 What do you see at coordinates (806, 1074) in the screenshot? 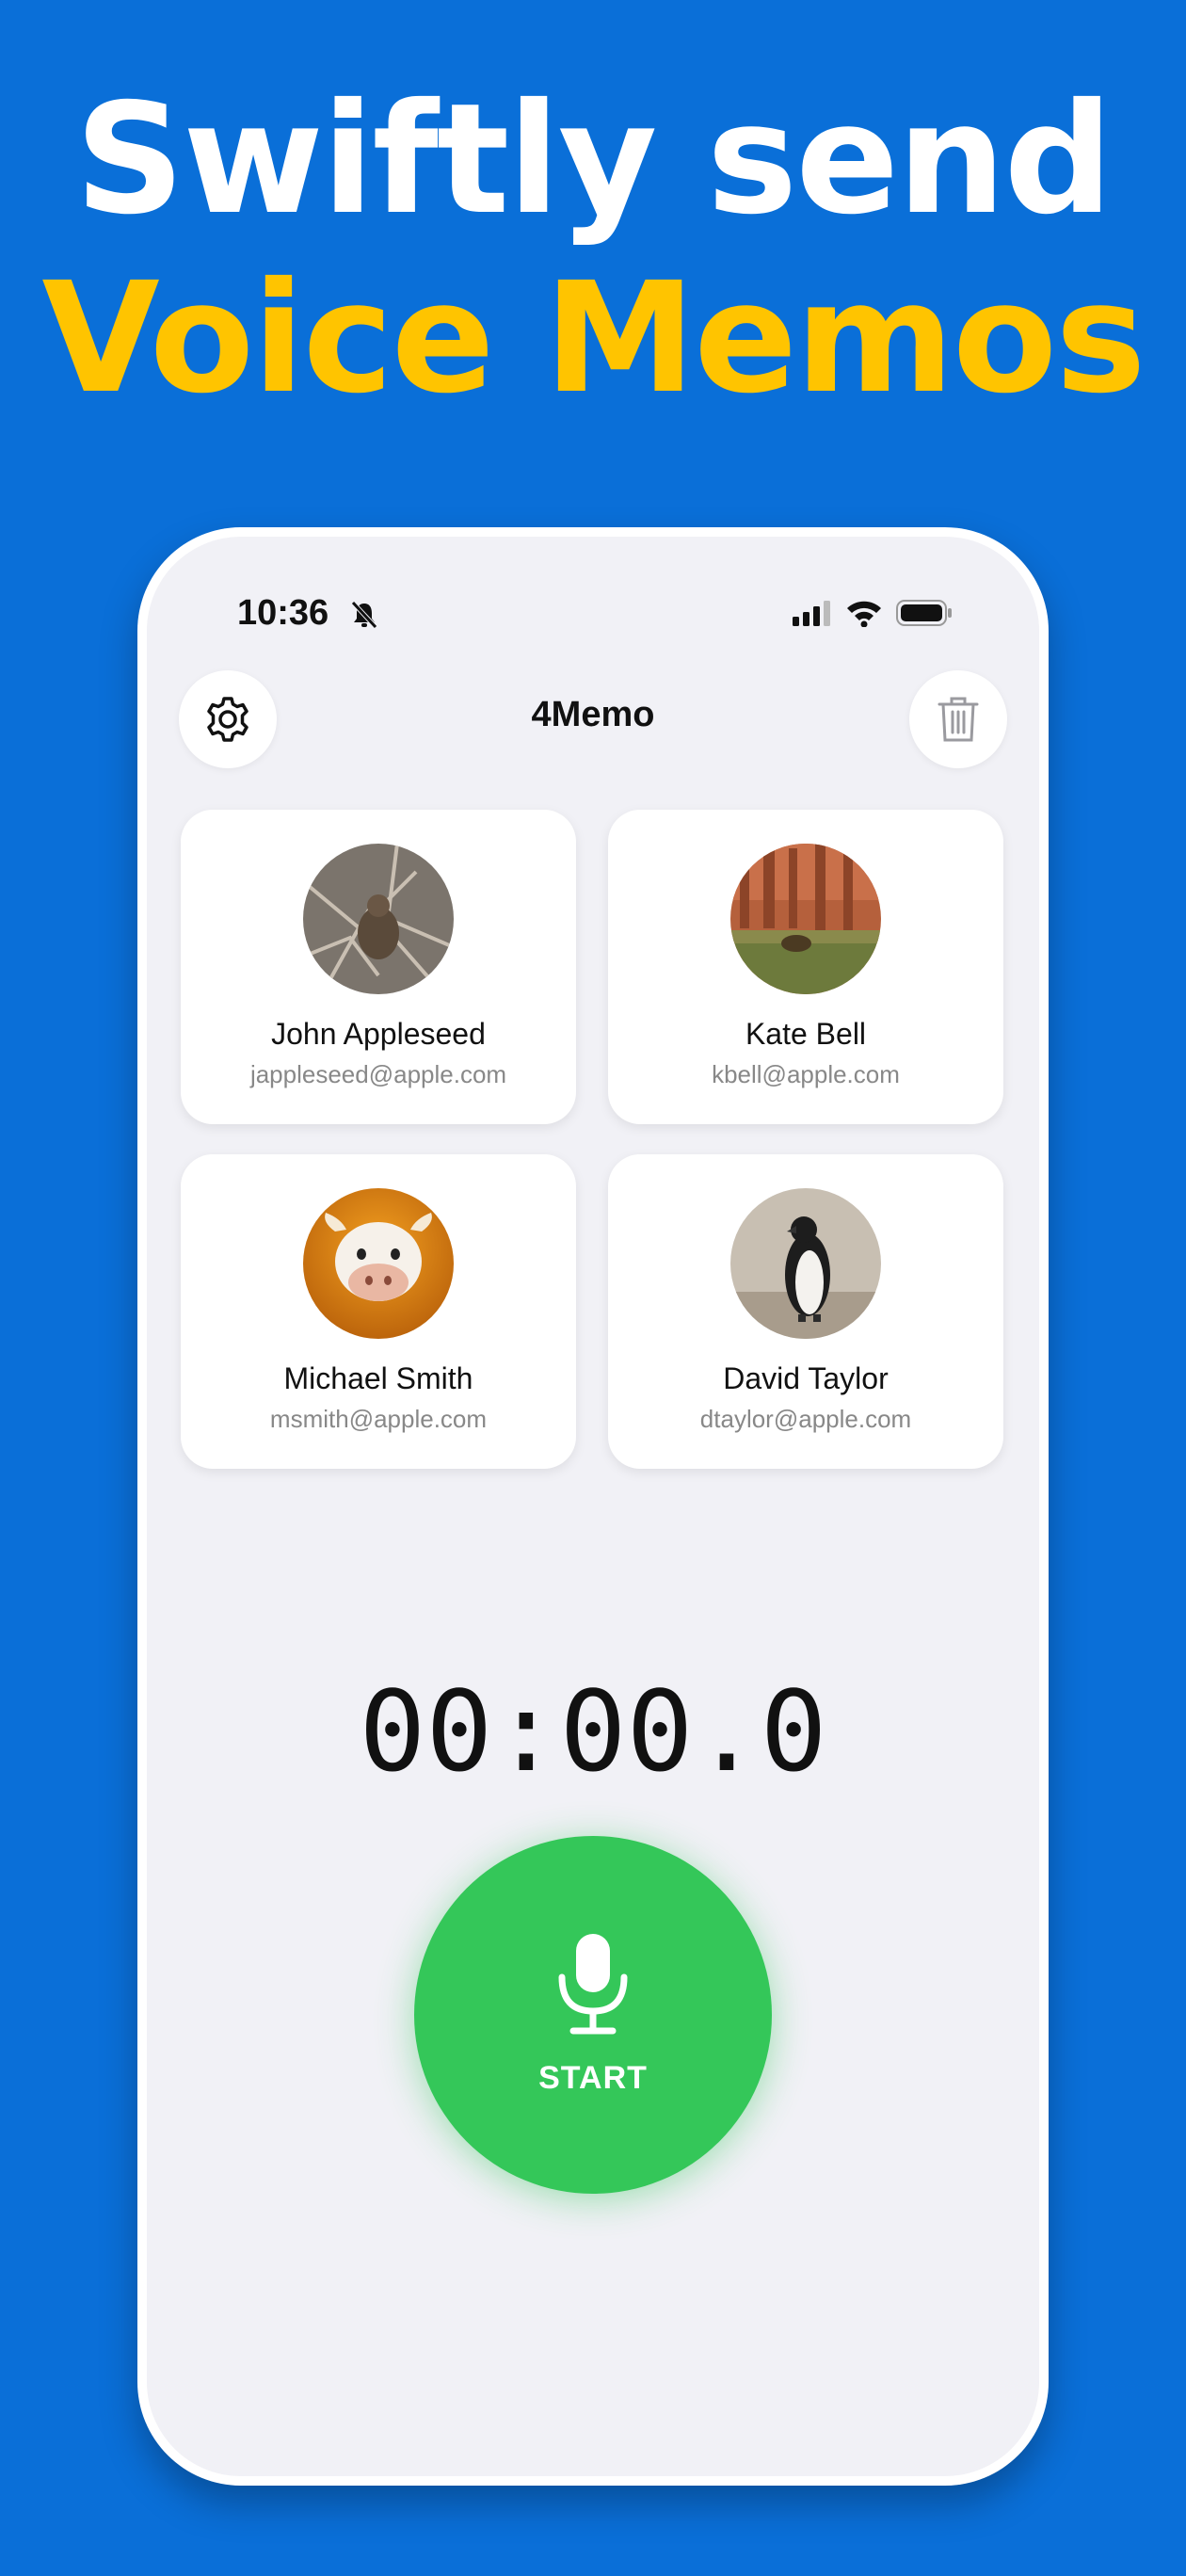
I see `contact-email: kbell@apple.com` at bounding box center [806, 1074].